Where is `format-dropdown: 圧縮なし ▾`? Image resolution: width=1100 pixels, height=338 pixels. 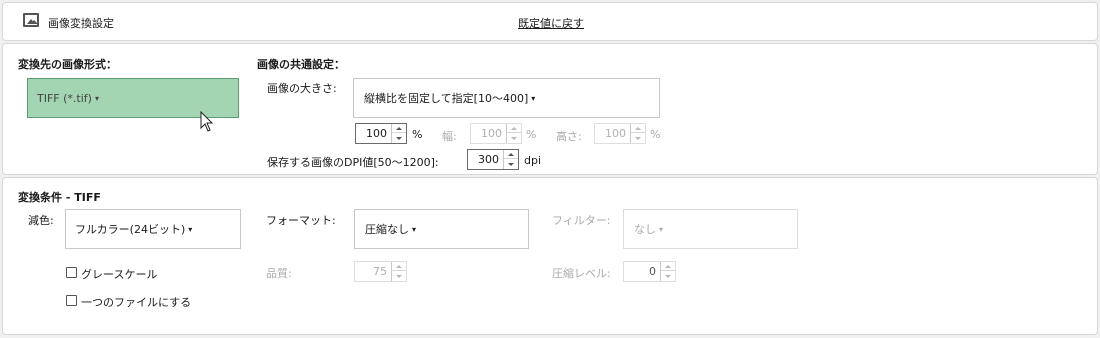 format-dropdown: 圧縮なし ▾ is located at coordinates (441, 229).